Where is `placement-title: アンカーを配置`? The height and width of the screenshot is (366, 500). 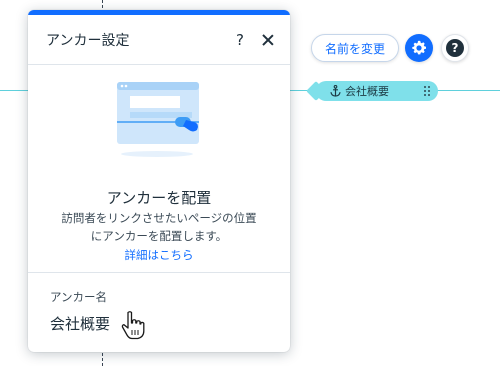
placement-title: アンカーを配置 is located at coordinates (159, 198).